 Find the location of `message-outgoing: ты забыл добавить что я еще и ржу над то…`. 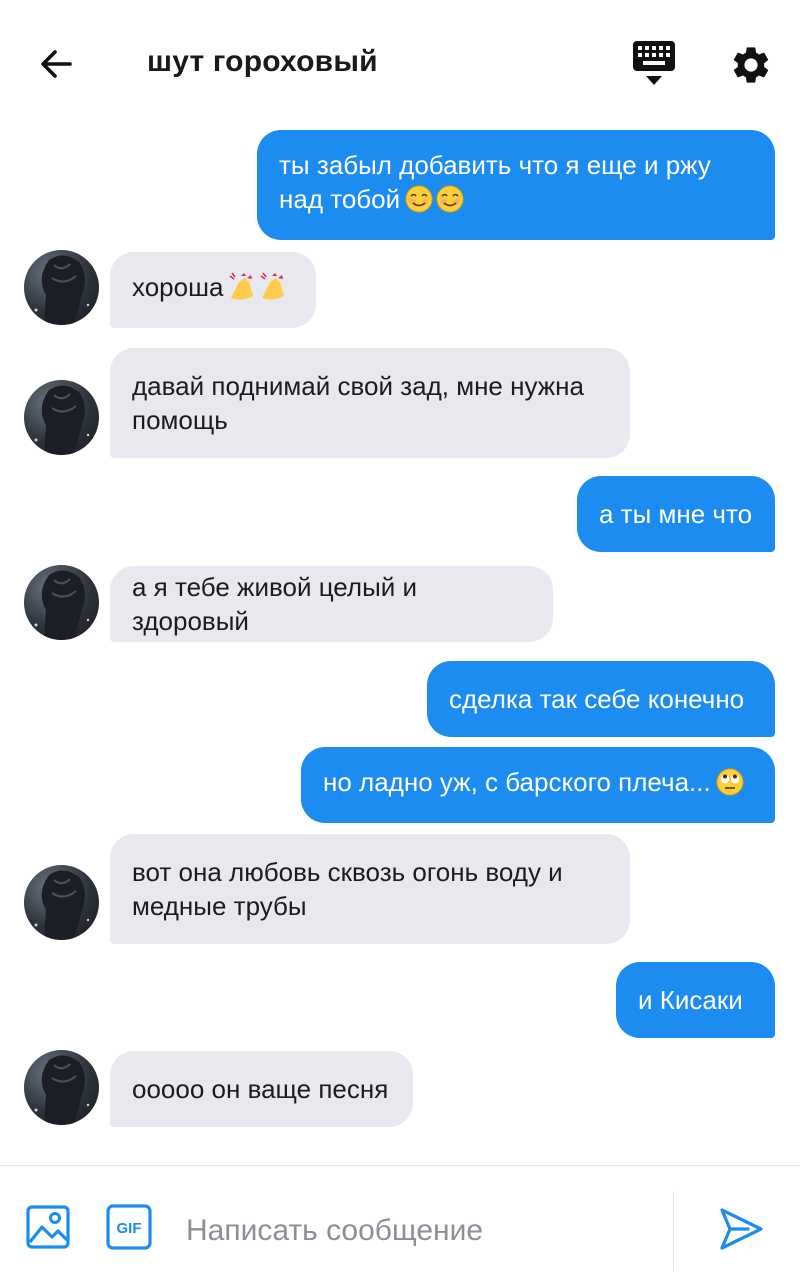

message-outgoing: ты забыл добавить что я еще и ржу над то… is located at coordinates (516, 185).